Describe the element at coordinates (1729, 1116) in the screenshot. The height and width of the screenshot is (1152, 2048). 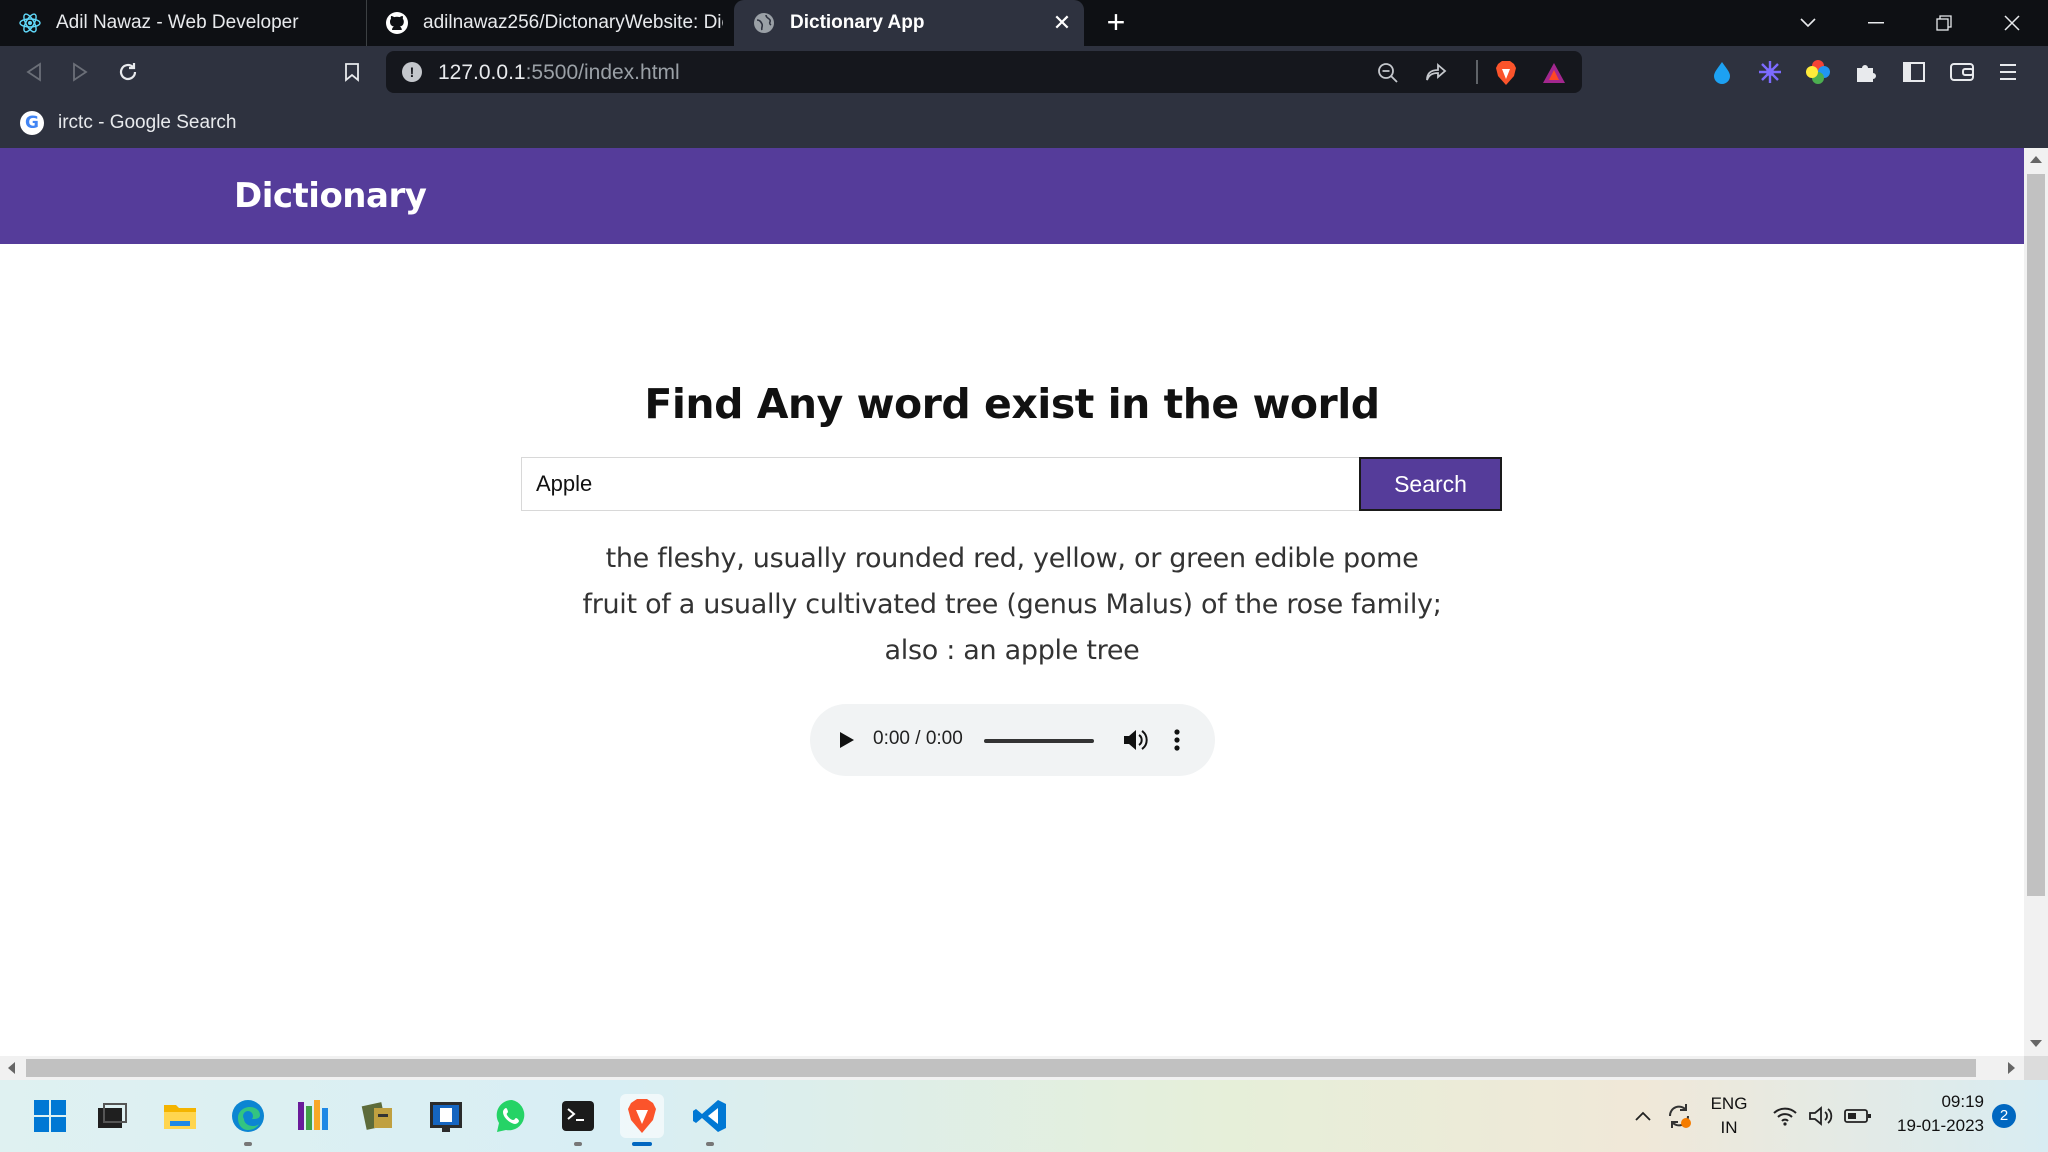
I see `language-indicator: ENG IN` at that location.